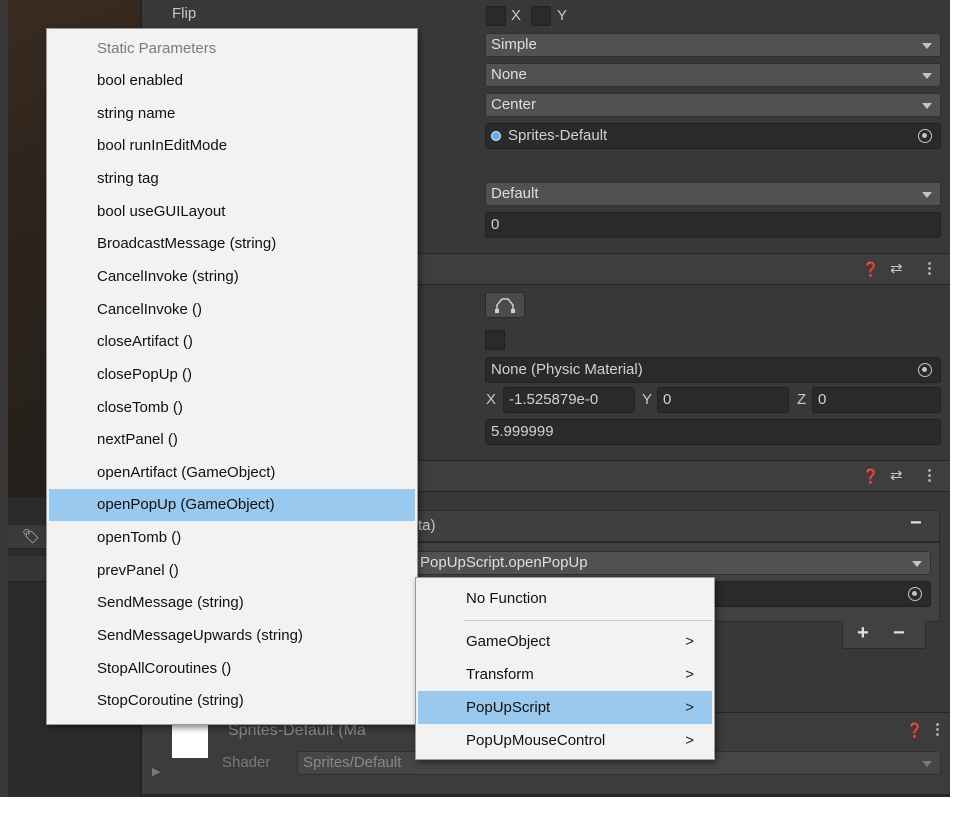 The image size is (954, 819). I want to click on function-menu-item: string name, so click(232, 114).